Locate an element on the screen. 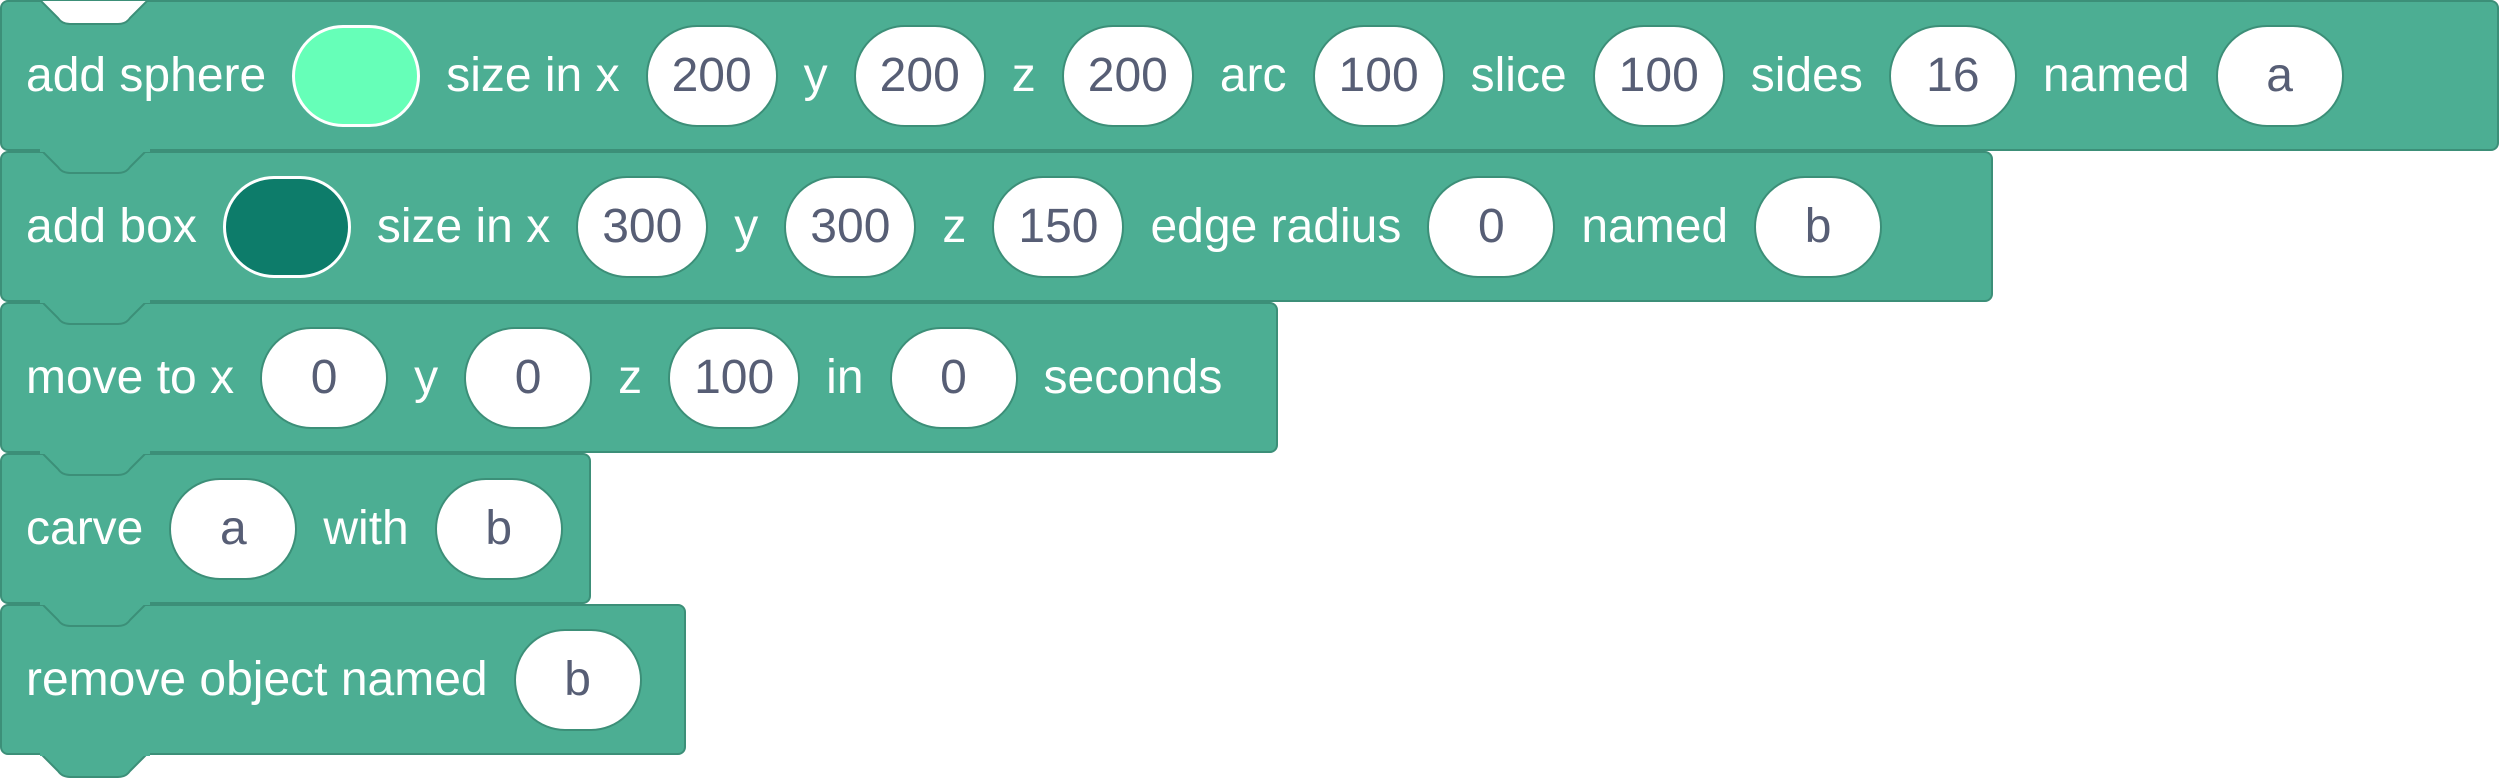 The width and height of the screenshot is (2500, 780). box-size-x-input: 300 is located at coordinates (642, 226).